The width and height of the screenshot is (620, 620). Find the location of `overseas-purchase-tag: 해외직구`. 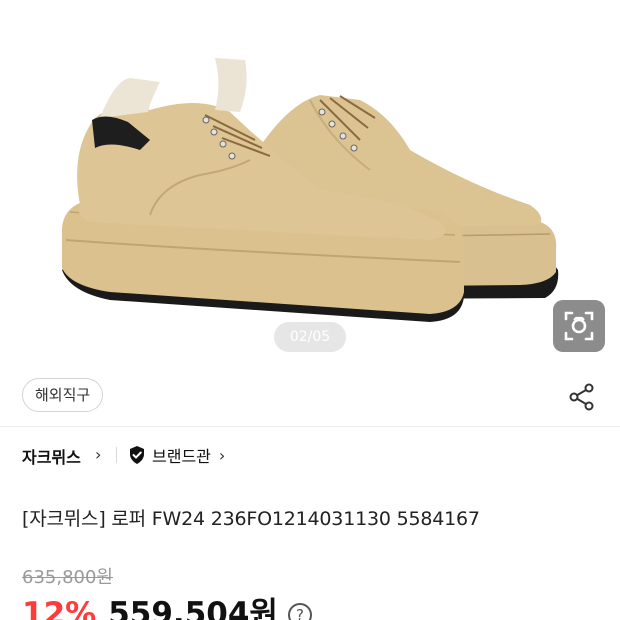

overseas-purchase-tag: 해외직구 is located at coordinates (63, 395).